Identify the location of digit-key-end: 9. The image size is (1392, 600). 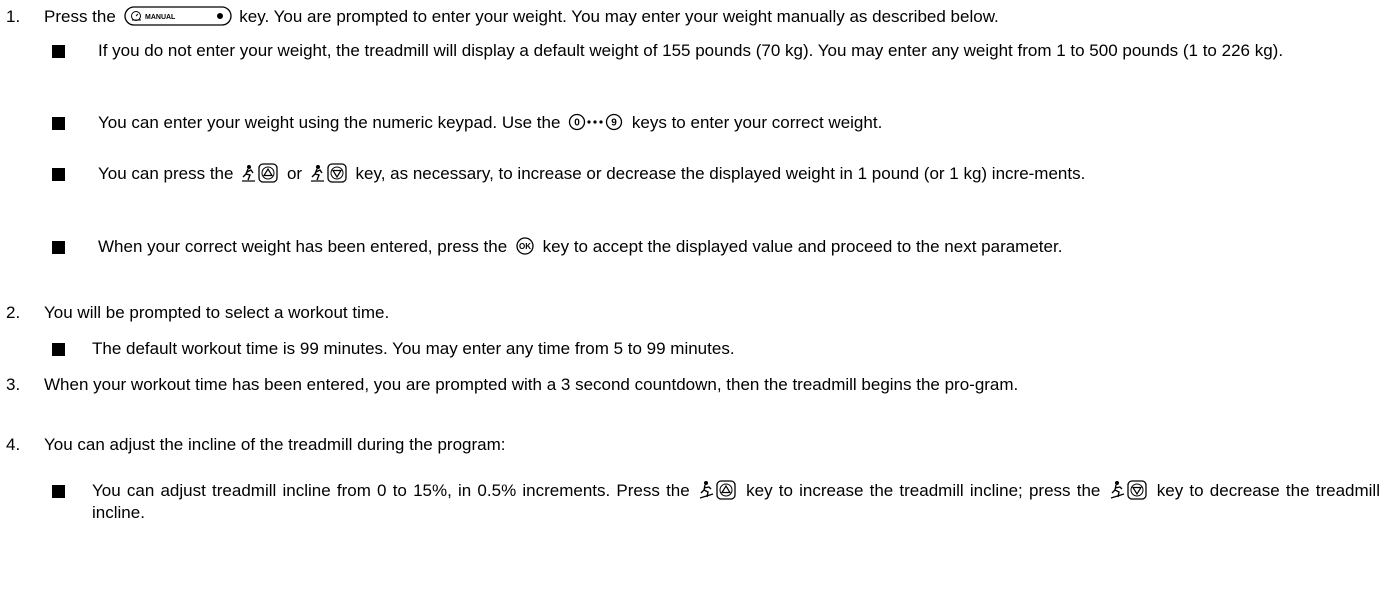
(614, 123).